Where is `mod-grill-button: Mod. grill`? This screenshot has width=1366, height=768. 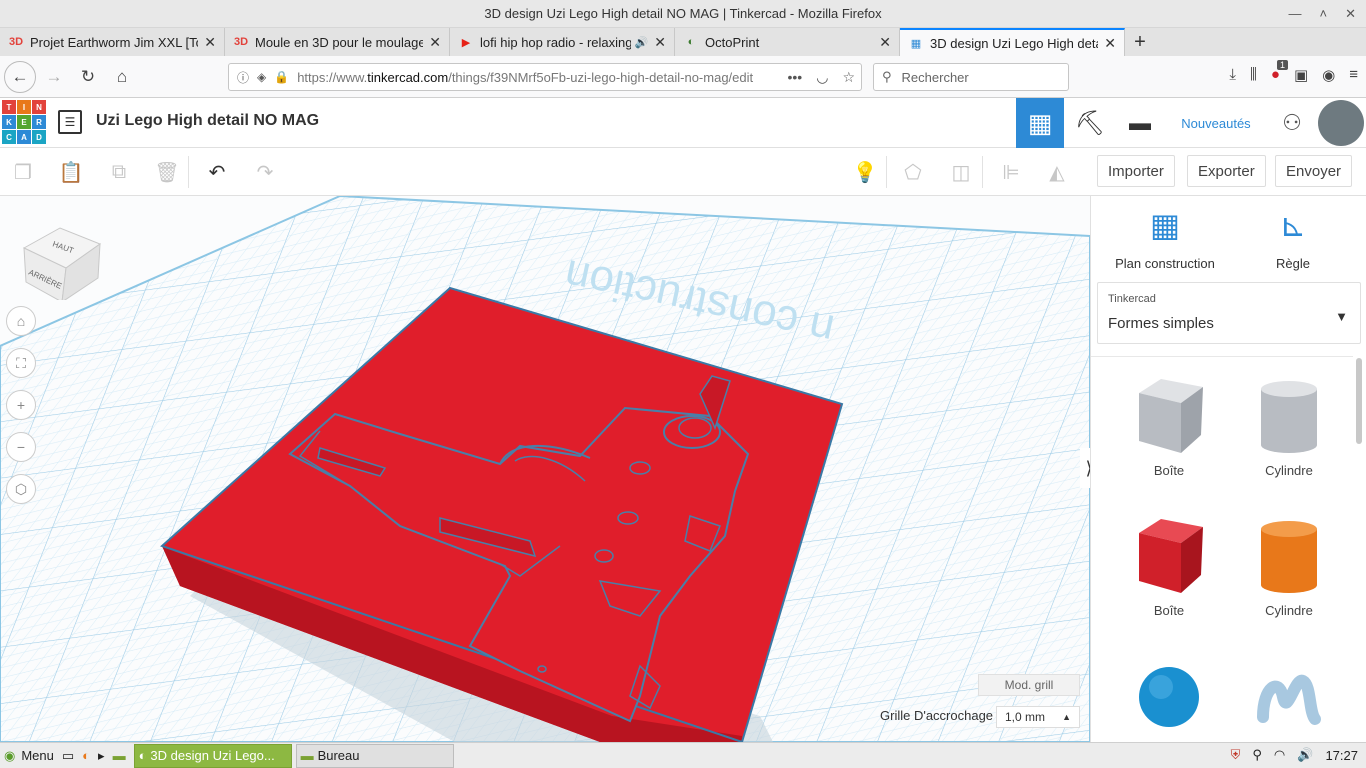
mod-grill-button: Mod. grill is located at coordinates (1029, 685).